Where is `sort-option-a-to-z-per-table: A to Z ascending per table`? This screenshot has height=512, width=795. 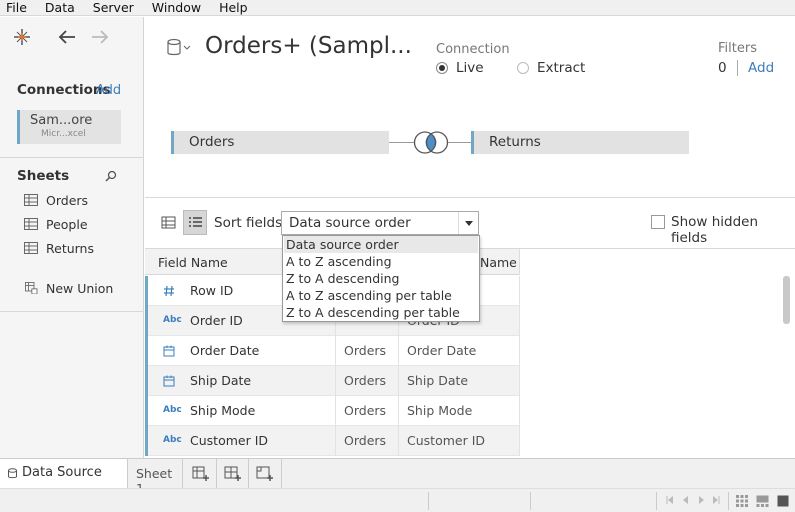 sort-option-a-to-z-per-table: A to Z ascending per table is located at coordinates (369, 295).